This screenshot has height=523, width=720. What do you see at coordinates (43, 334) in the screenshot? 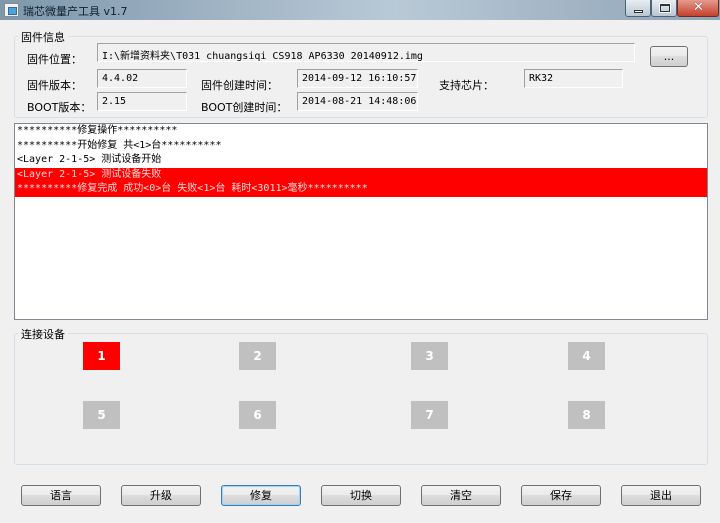
I see `devices-group-label: 连接设备` at bounding box center [43, 334].